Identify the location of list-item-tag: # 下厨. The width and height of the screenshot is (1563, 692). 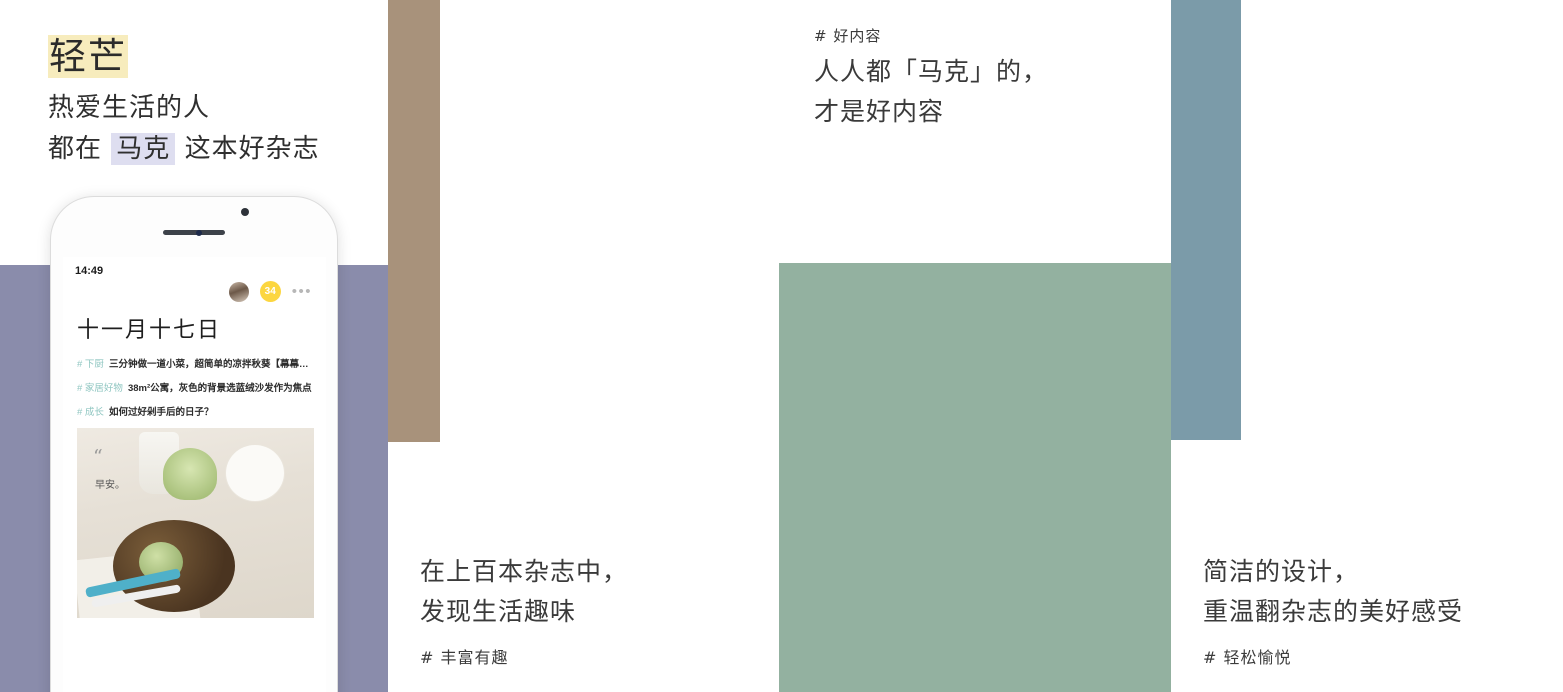
(90, 364).